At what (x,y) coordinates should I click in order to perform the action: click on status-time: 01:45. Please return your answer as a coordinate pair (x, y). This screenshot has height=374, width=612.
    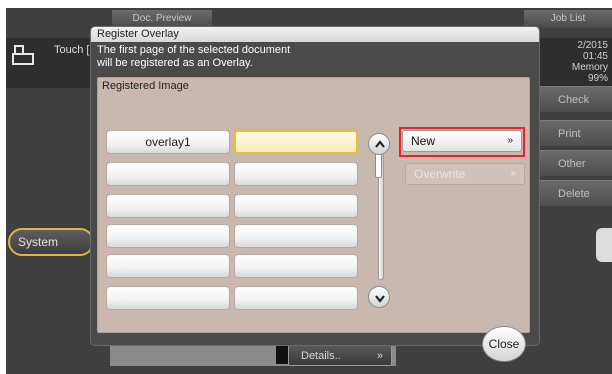
    Looking at the image, I should click on (595, 56).